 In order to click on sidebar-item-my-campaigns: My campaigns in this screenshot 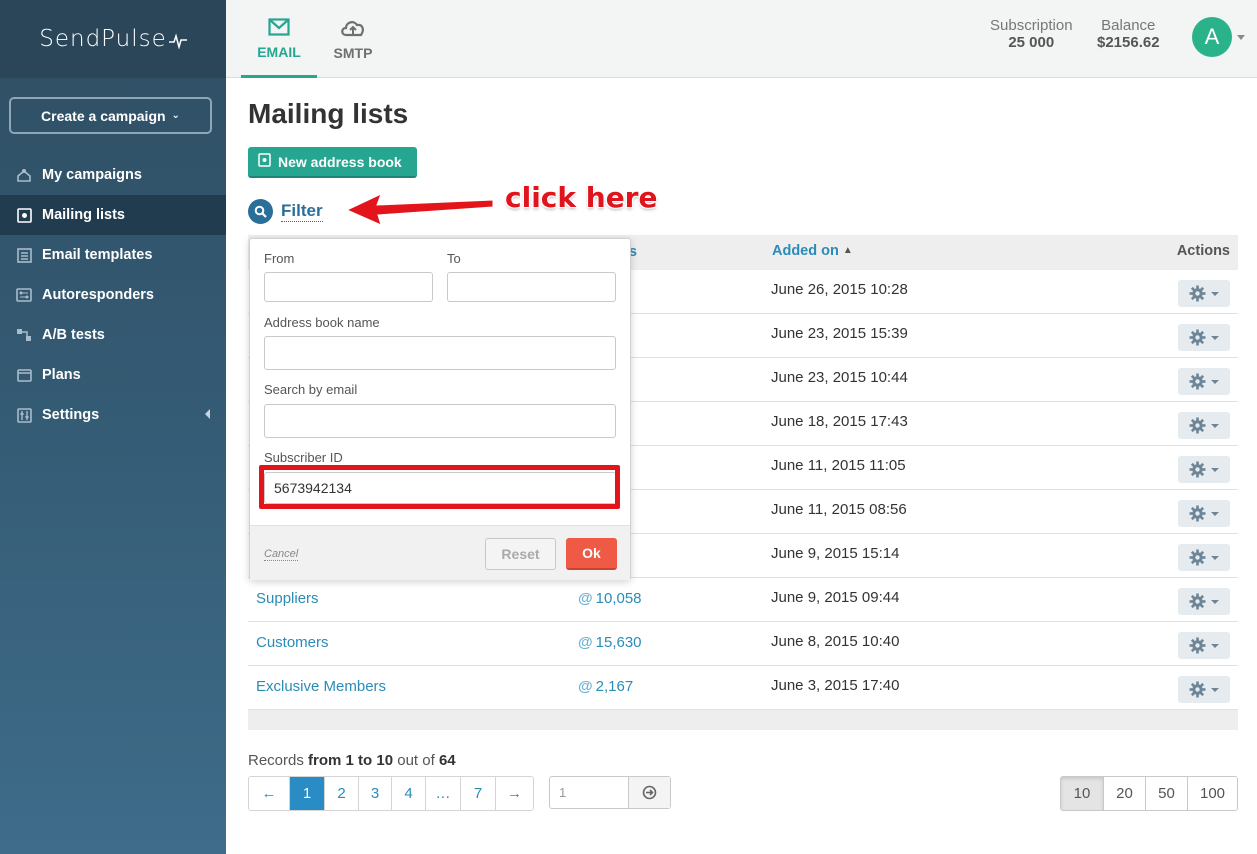, I will do `click(113, 175)`.